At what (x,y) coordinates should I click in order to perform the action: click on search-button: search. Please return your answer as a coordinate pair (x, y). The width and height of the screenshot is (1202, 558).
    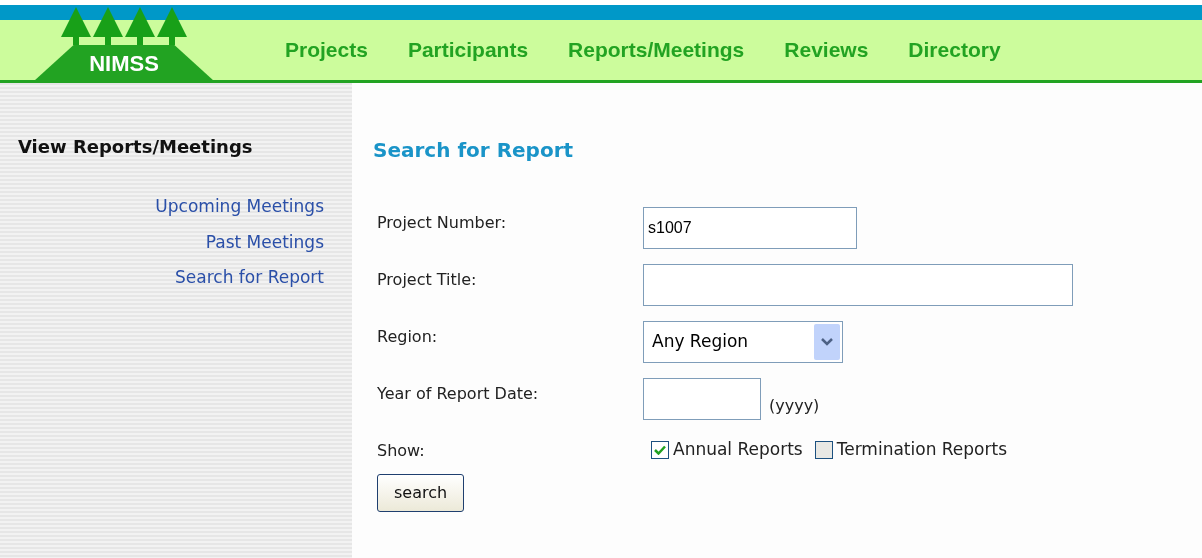
    Looking at the image, I should click on (421, 493).